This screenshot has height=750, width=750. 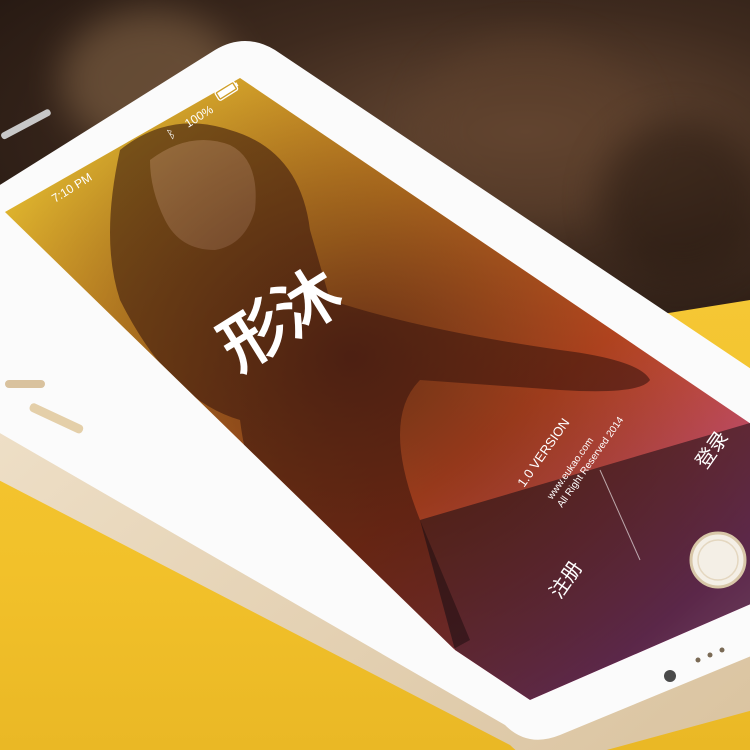 I want to click on volume-button, so click(x=25, y=384).